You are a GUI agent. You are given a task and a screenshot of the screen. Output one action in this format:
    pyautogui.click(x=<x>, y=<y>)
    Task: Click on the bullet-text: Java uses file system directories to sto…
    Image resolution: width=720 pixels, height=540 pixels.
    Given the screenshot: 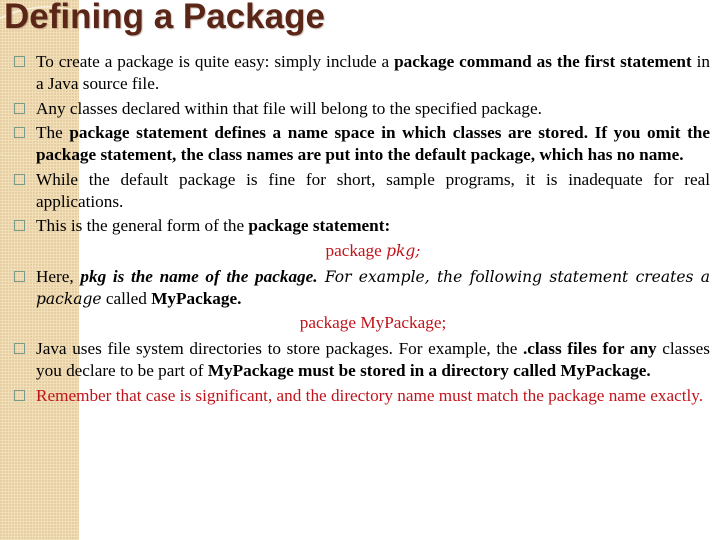 What is the action you would take?
    pyautogui.click(x=279, y=348)
    